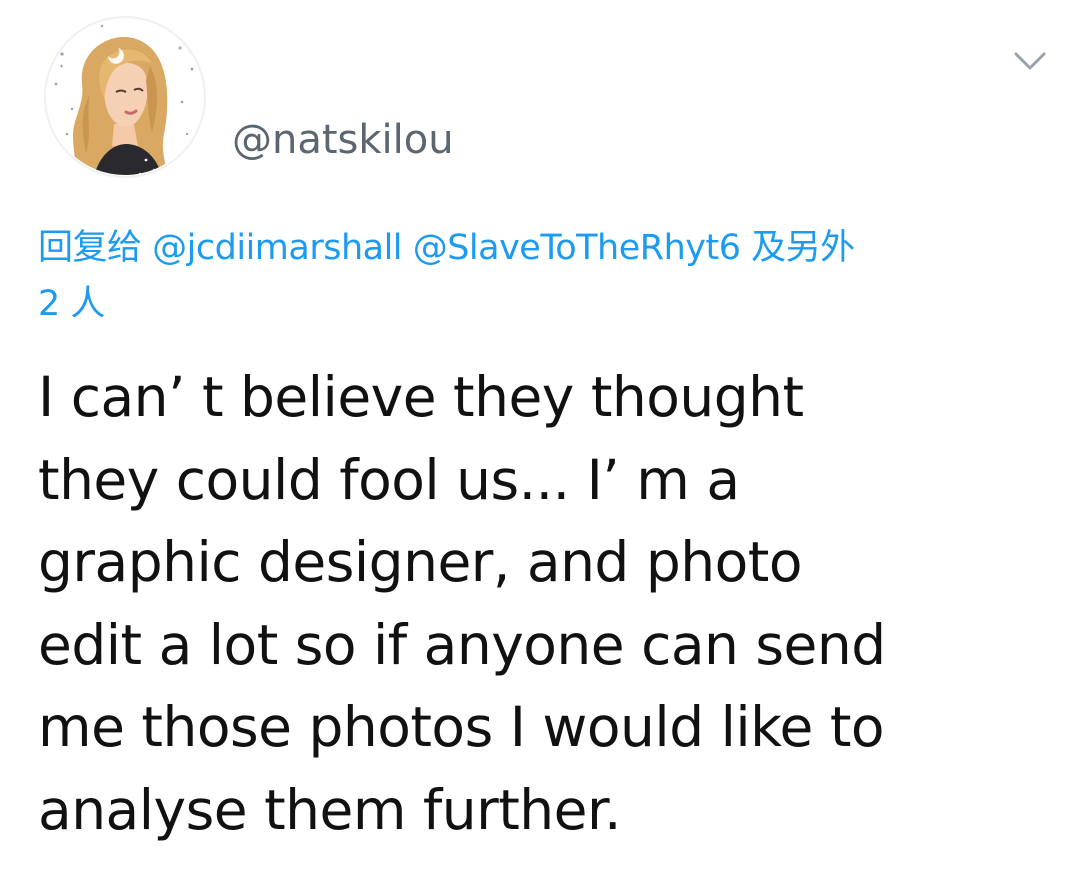 The height and width of the screenshot is (869, 1080). What do you see at coordinates (330, 809) in the screenshot?
I see `tweet-text-line: analyse them further.` at bounding box center [330, 809].